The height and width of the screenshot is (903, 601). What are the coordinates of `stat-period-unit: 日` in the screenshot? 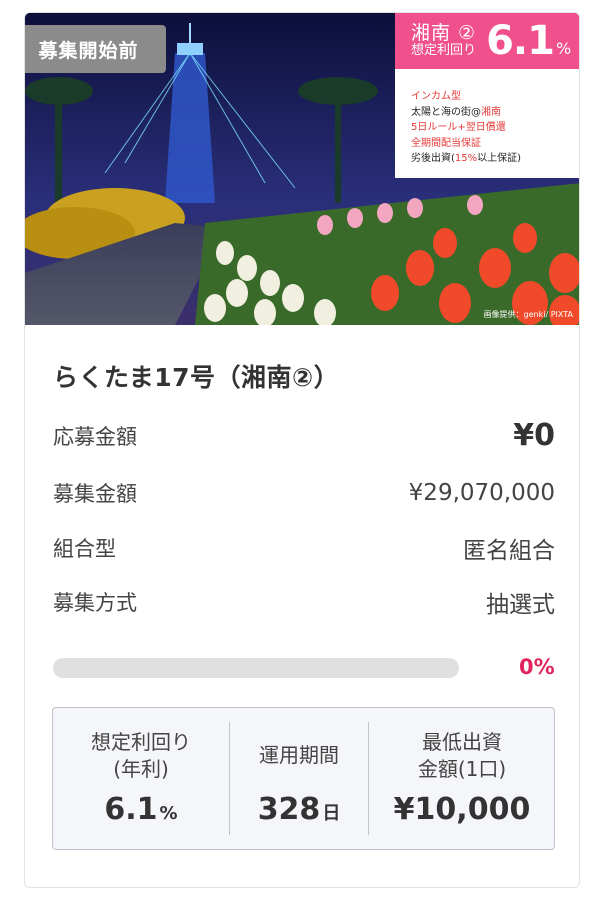 It's located at (331, 813).